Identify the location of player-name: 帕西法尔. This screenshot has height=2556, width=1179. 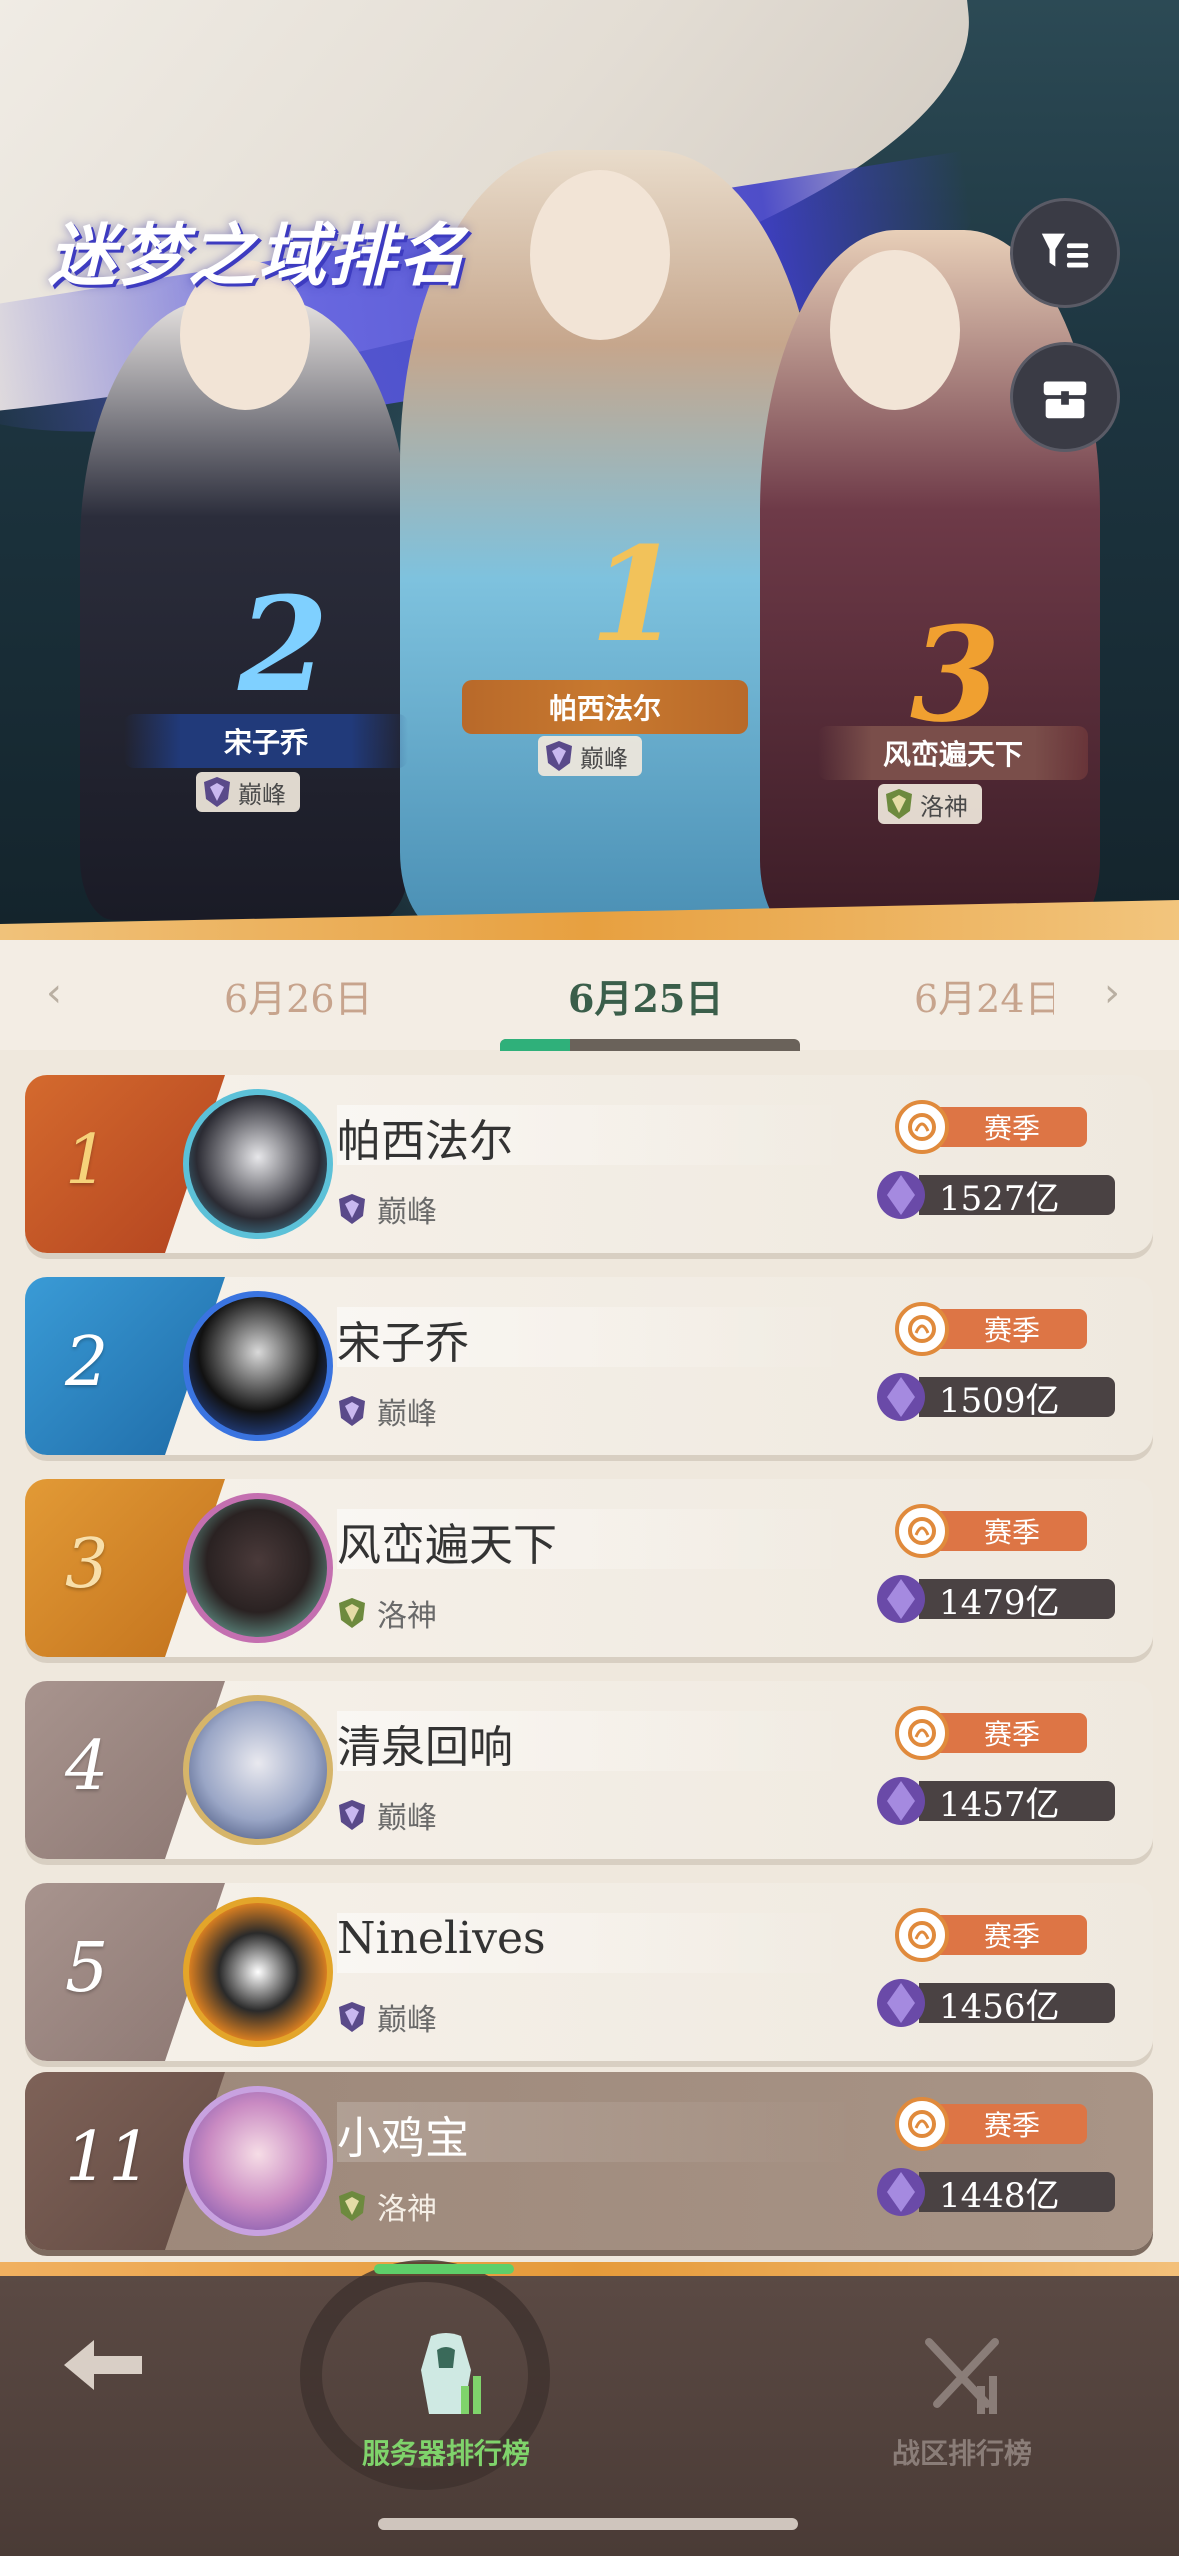
(425, 1141).